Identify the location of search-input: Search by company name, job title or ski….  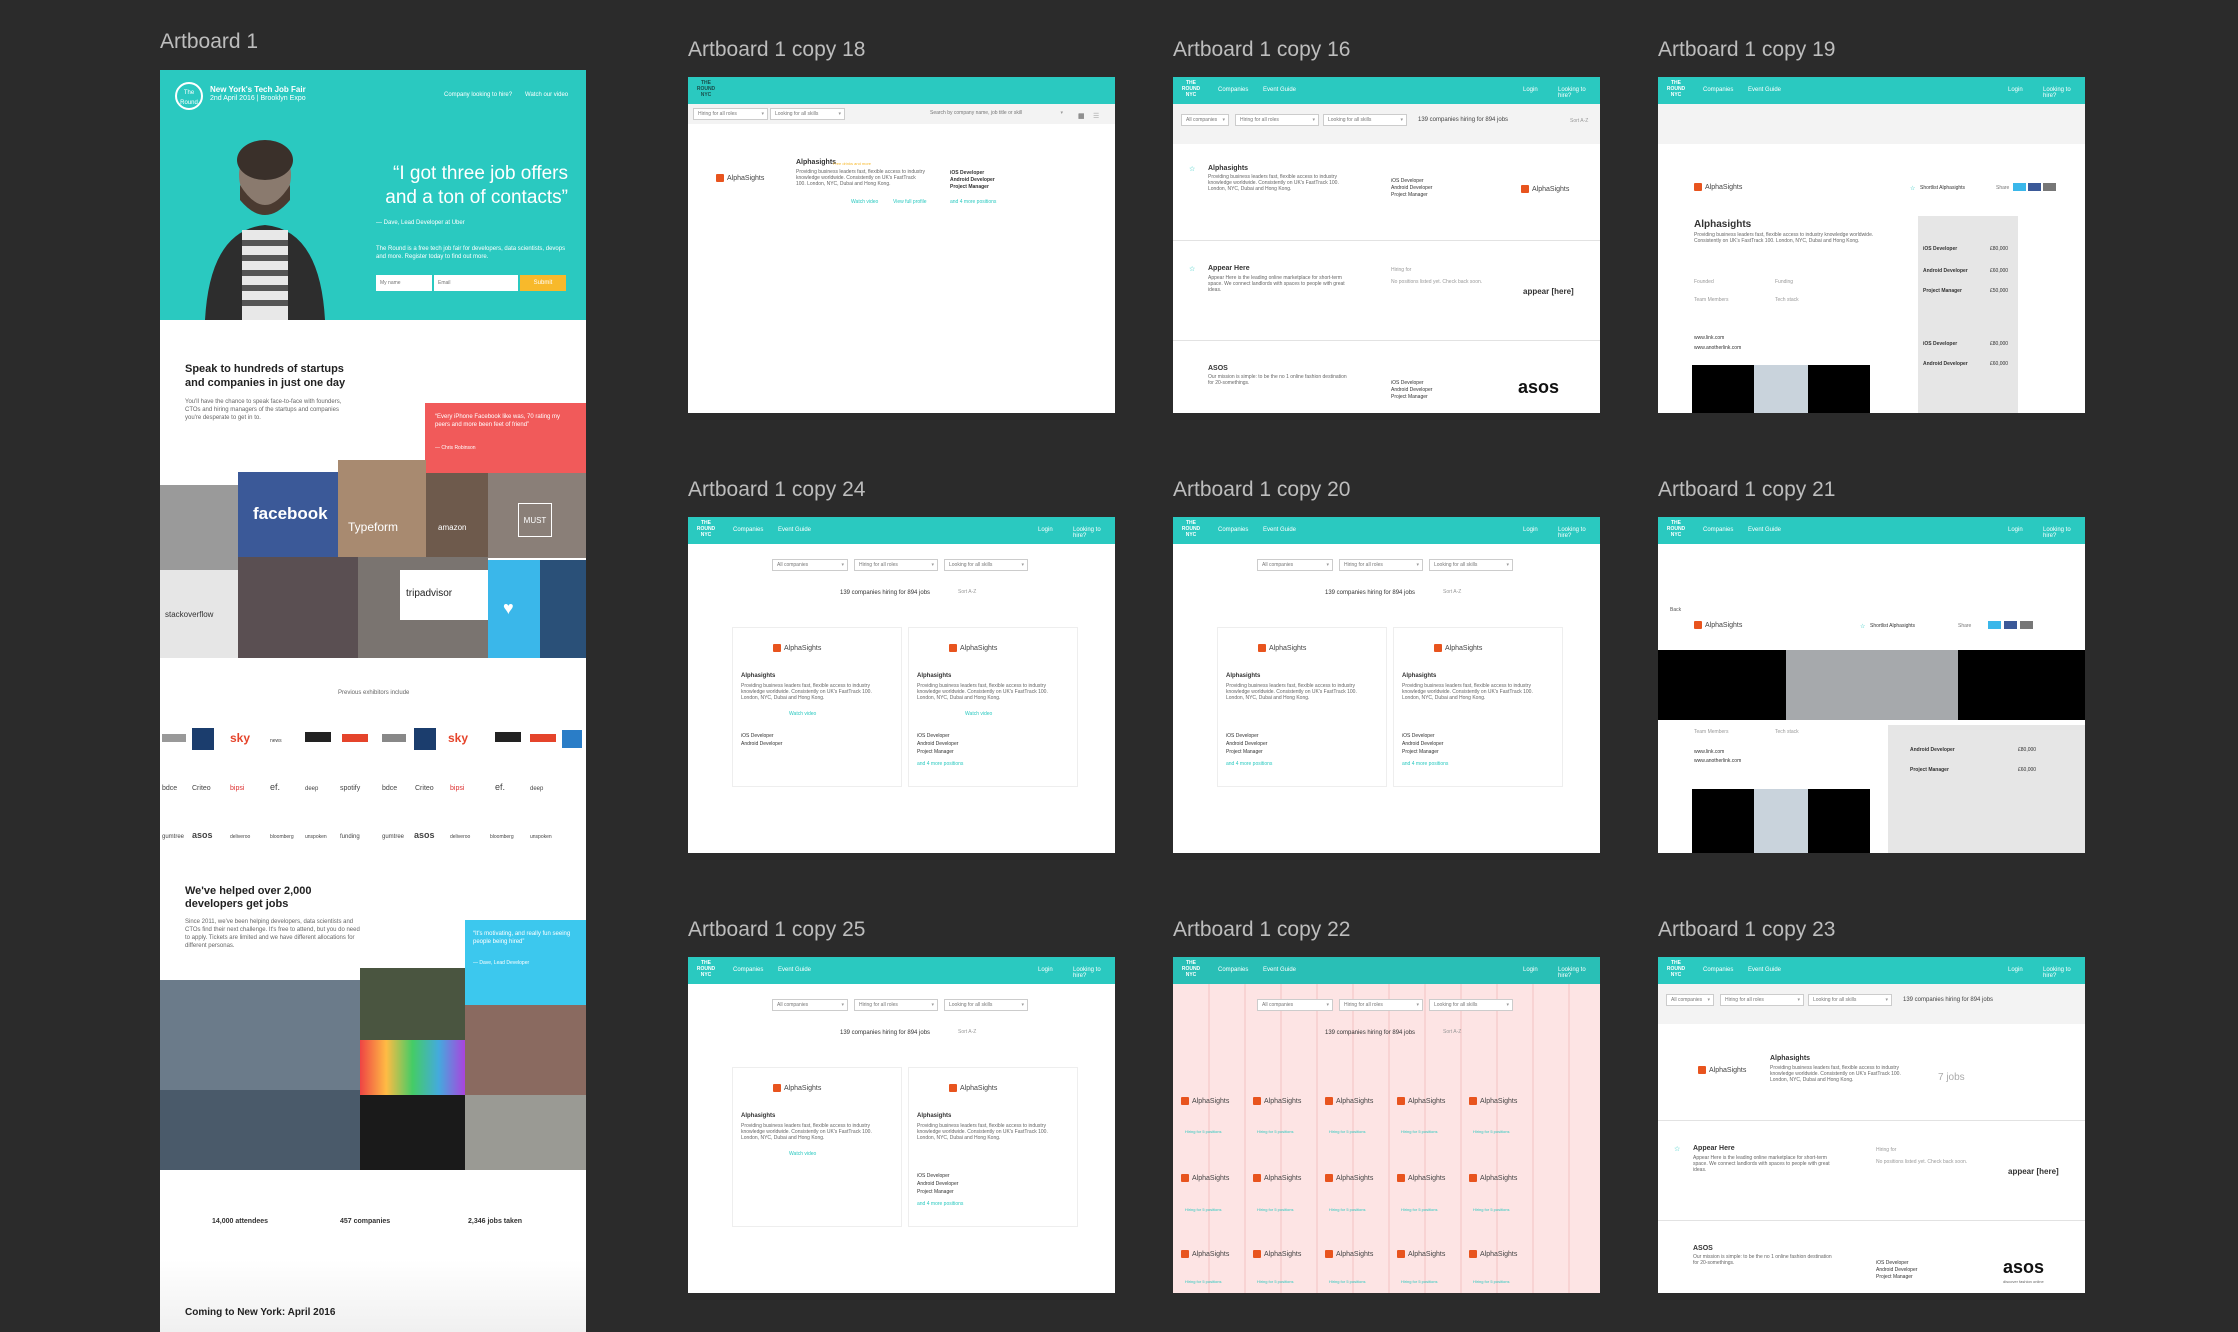
(996, 114).